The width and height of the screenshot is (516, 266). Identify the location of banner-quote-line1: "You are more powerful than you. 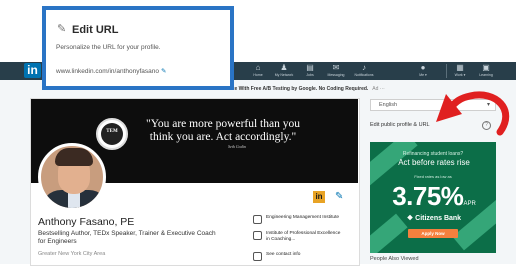
(223, 124).